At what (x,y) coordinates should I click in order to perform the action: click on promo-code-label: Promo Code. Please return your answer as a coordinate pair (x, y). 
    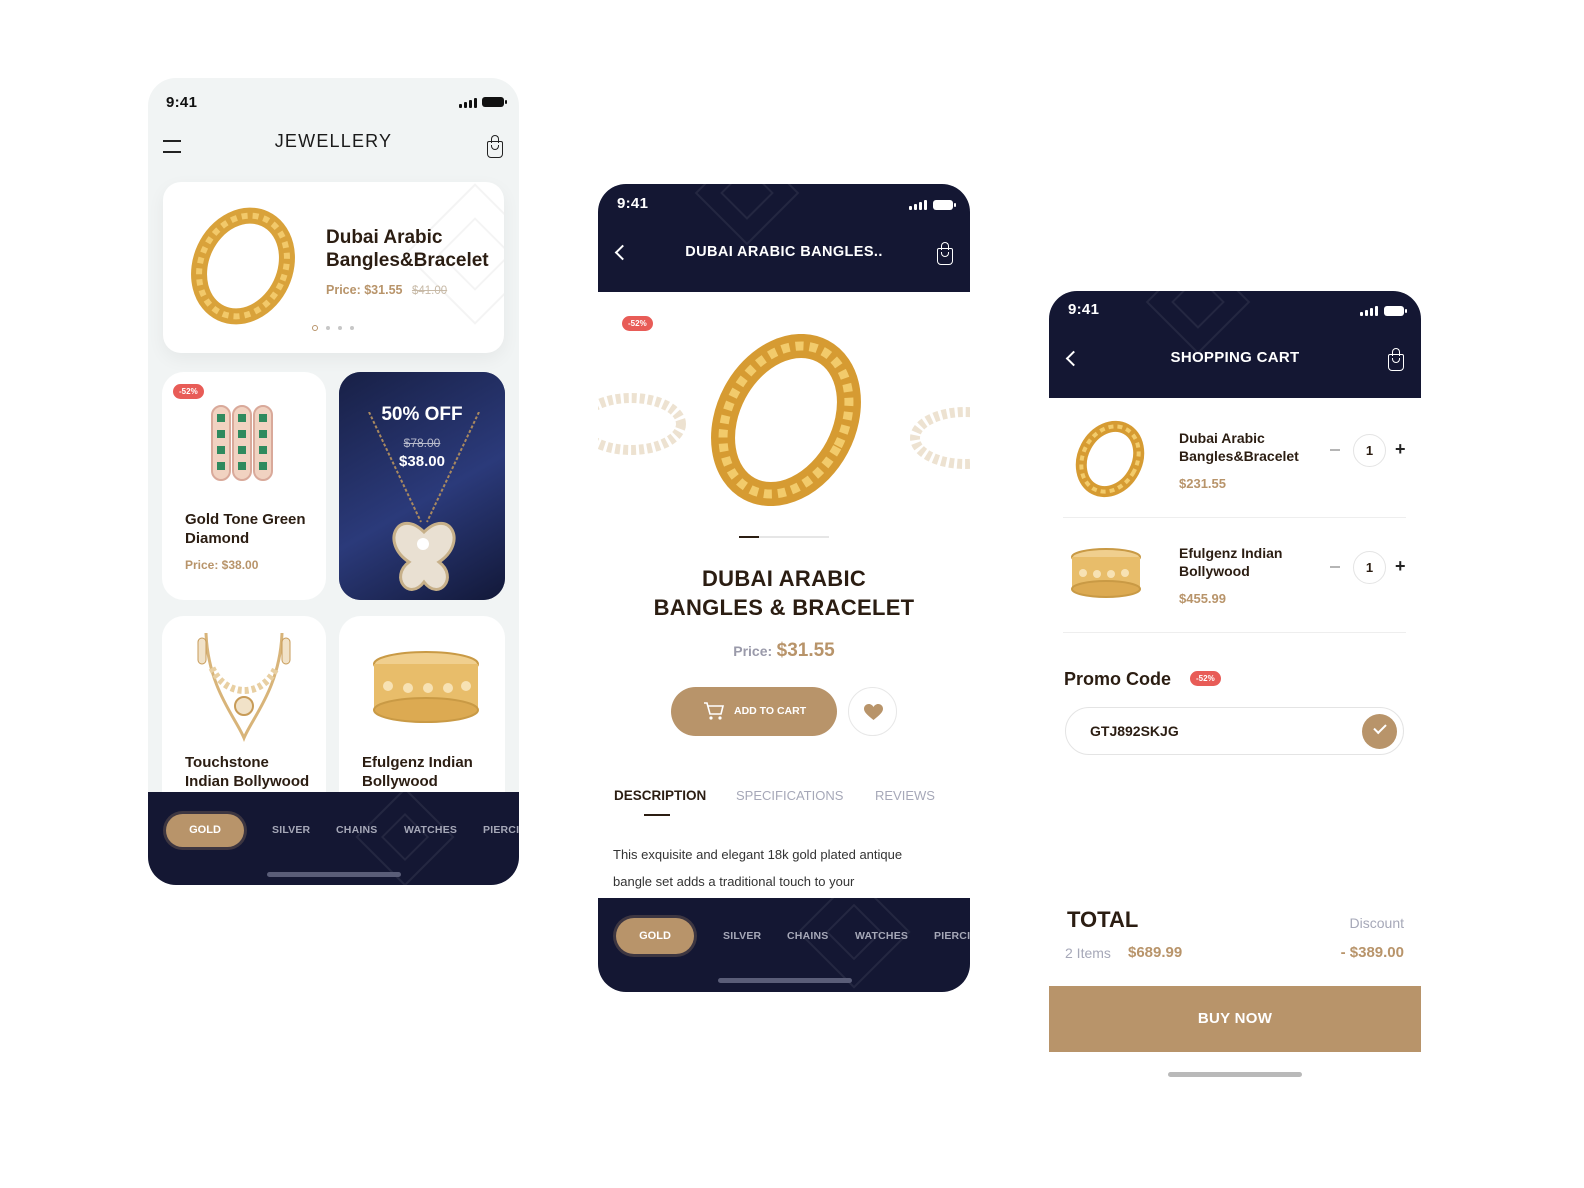
    Looking at the image, I should click on (1118, 679).